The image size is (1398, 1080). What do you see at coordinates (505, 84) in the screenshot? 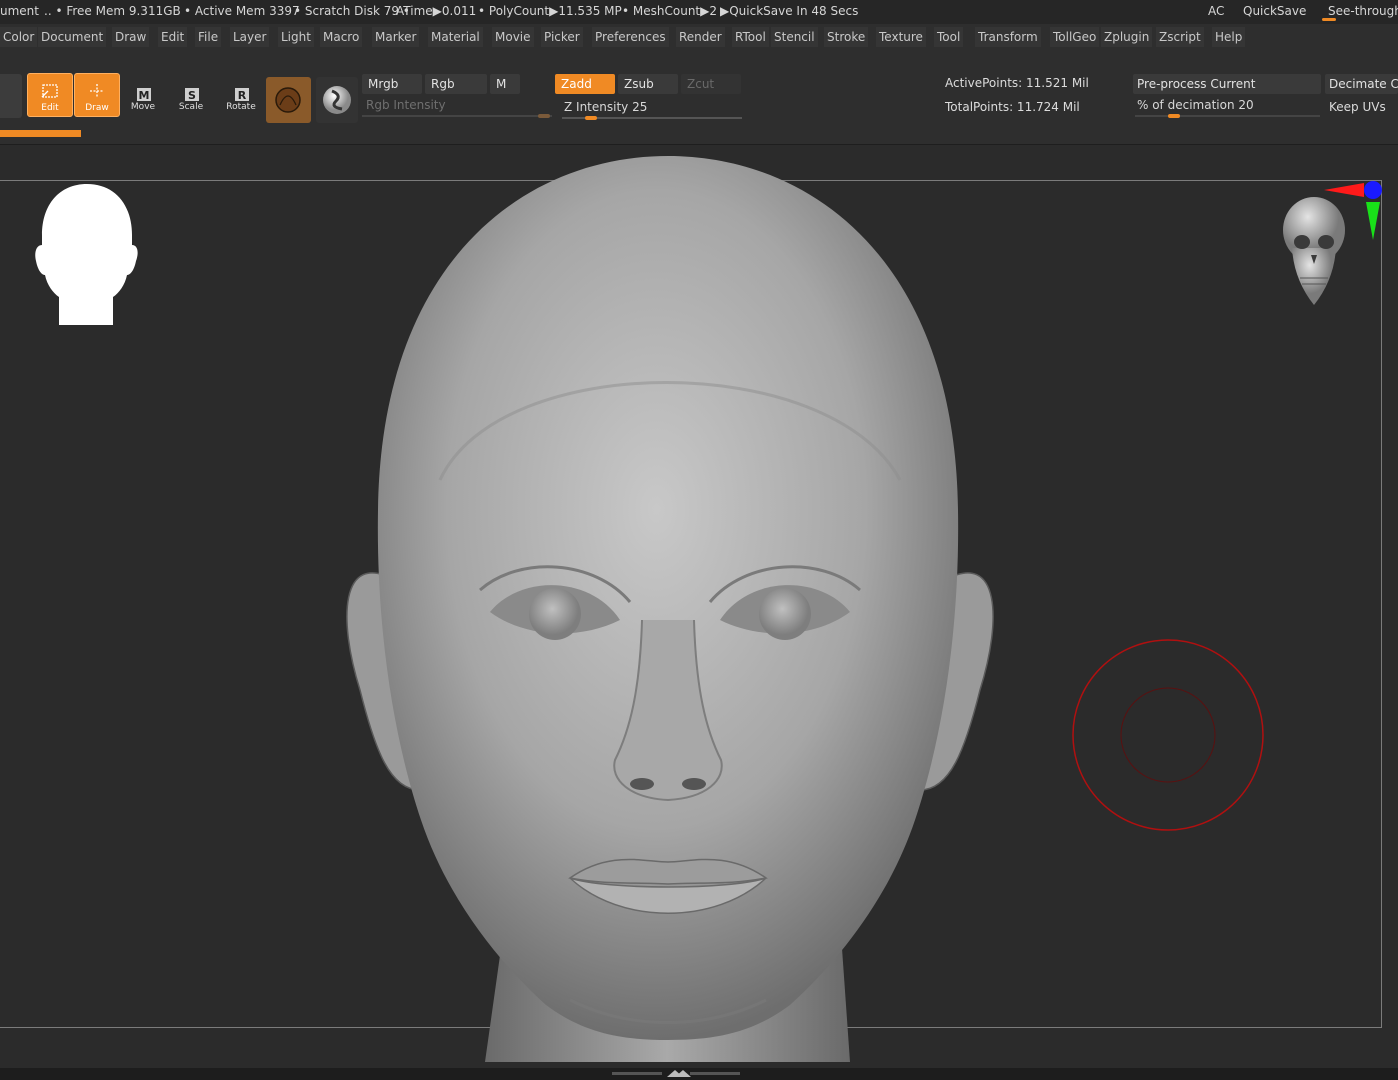
I see `m-button: M` at bounding box center [505, 84].